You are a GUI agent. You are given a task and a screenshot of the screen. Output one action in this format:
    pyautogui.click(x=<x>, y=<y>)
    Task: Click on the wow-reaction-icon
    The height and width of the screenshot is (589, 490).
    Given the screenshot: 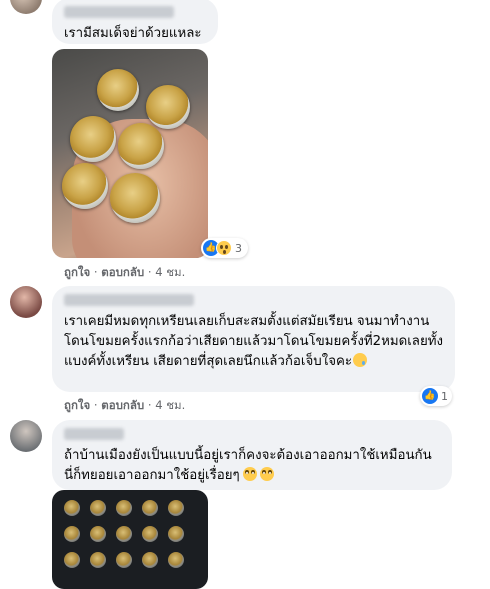 What is the action you would take?
    pyautogui.click(x=224, y=248)
    